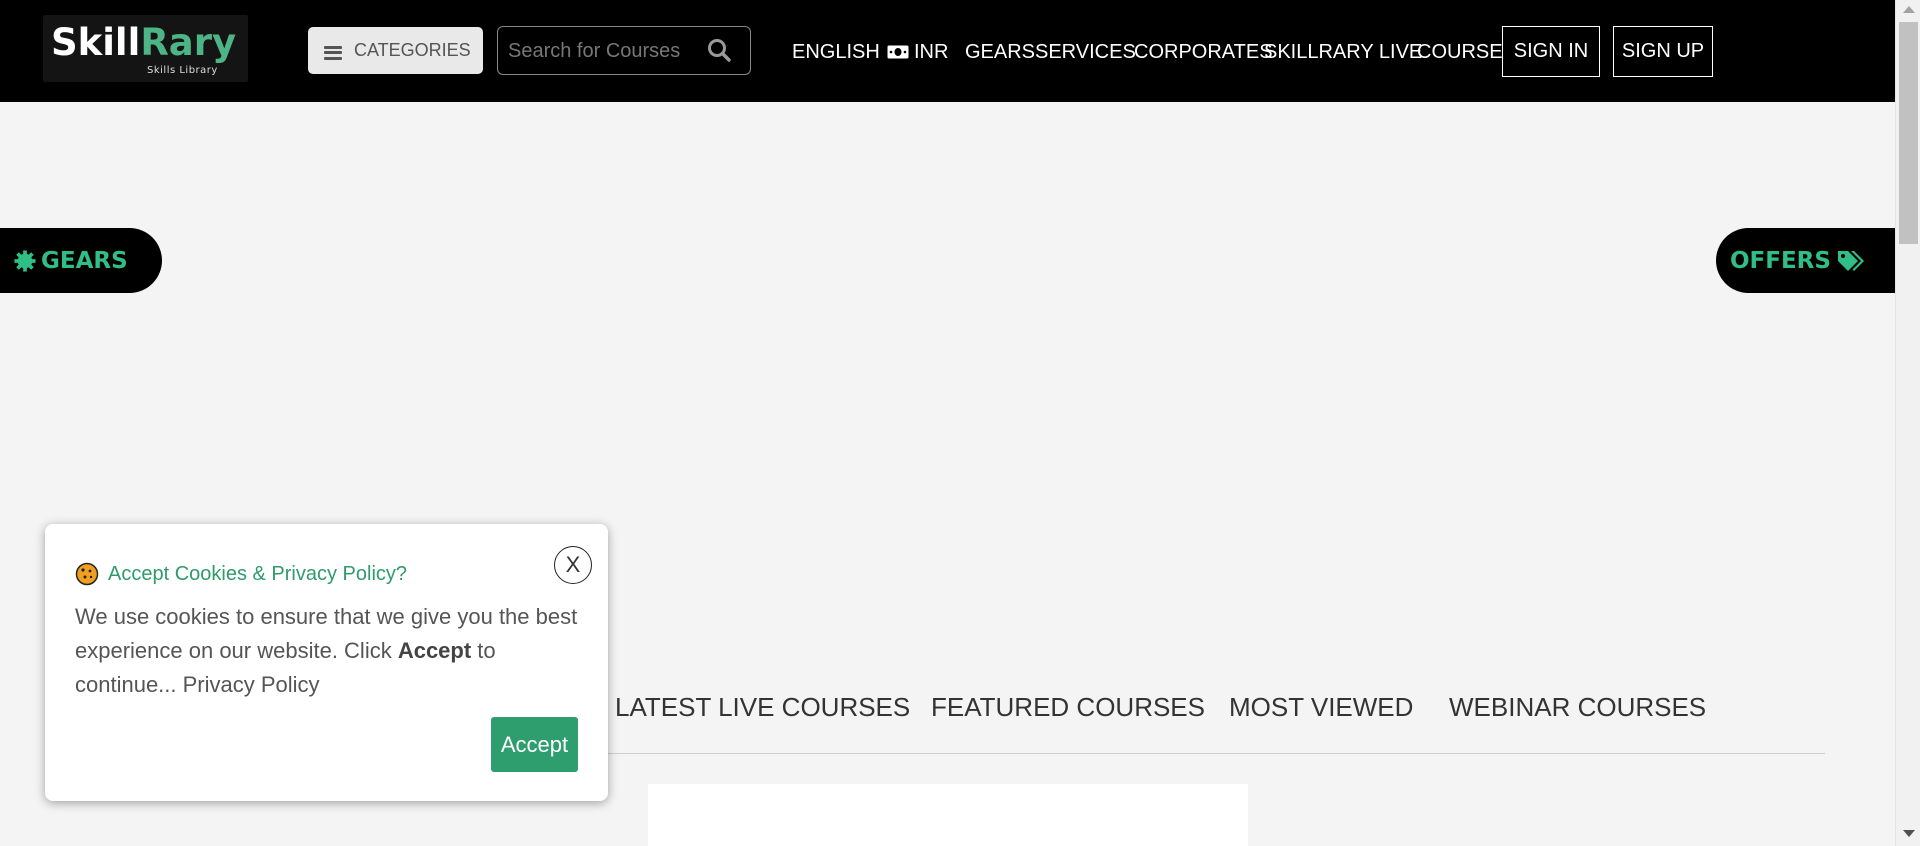 The image size is (1920, 846). Describe the element at coordinates (1068, 707) in the screenshot. I see `tab-featured-courses: FEATURED COURSES` at that location.